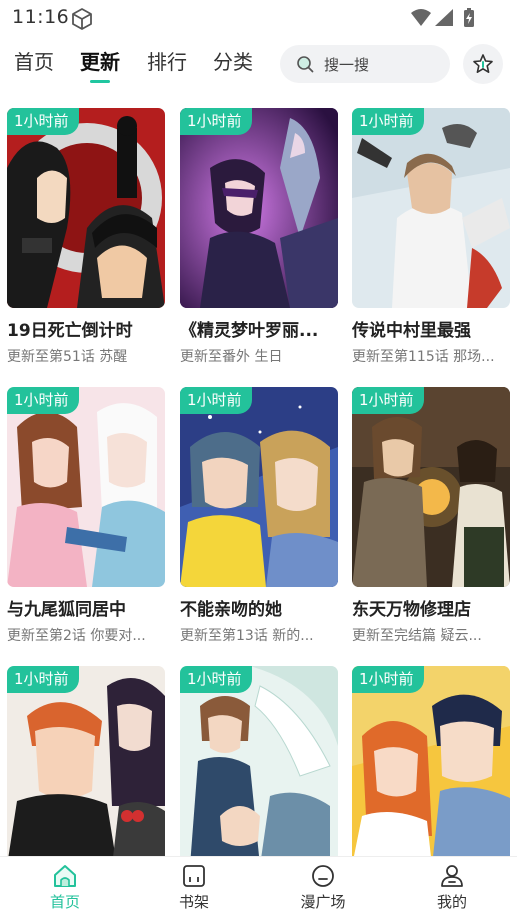 Image resolution: width=517 pixels, height=920 pixels. What do you see at coordinates (305, 66) in the screenshot?
I see `search-icon` at bounding box center [305, 66].